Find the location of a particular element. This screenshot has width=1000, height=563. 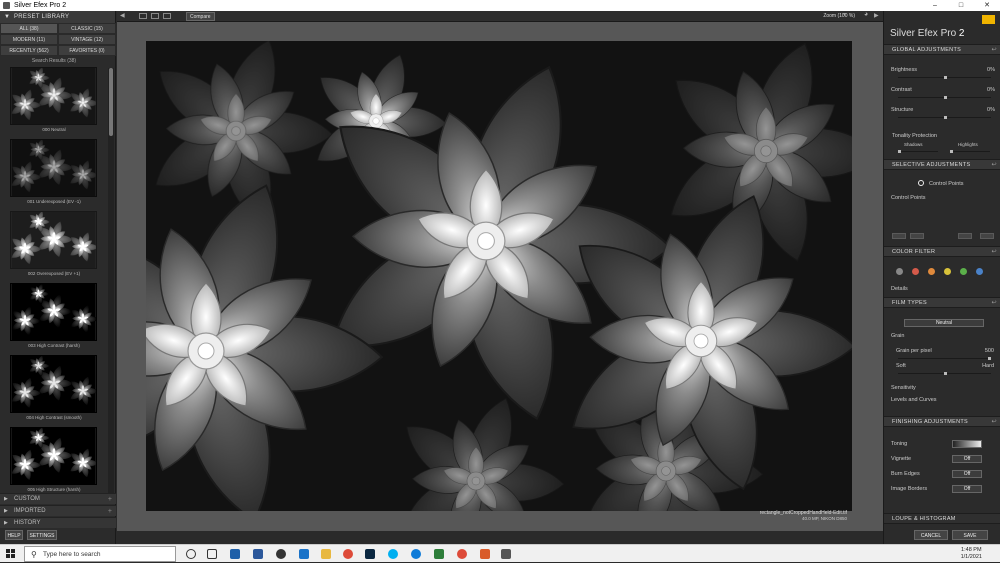

media-icon is located at coordinates (281, 554).